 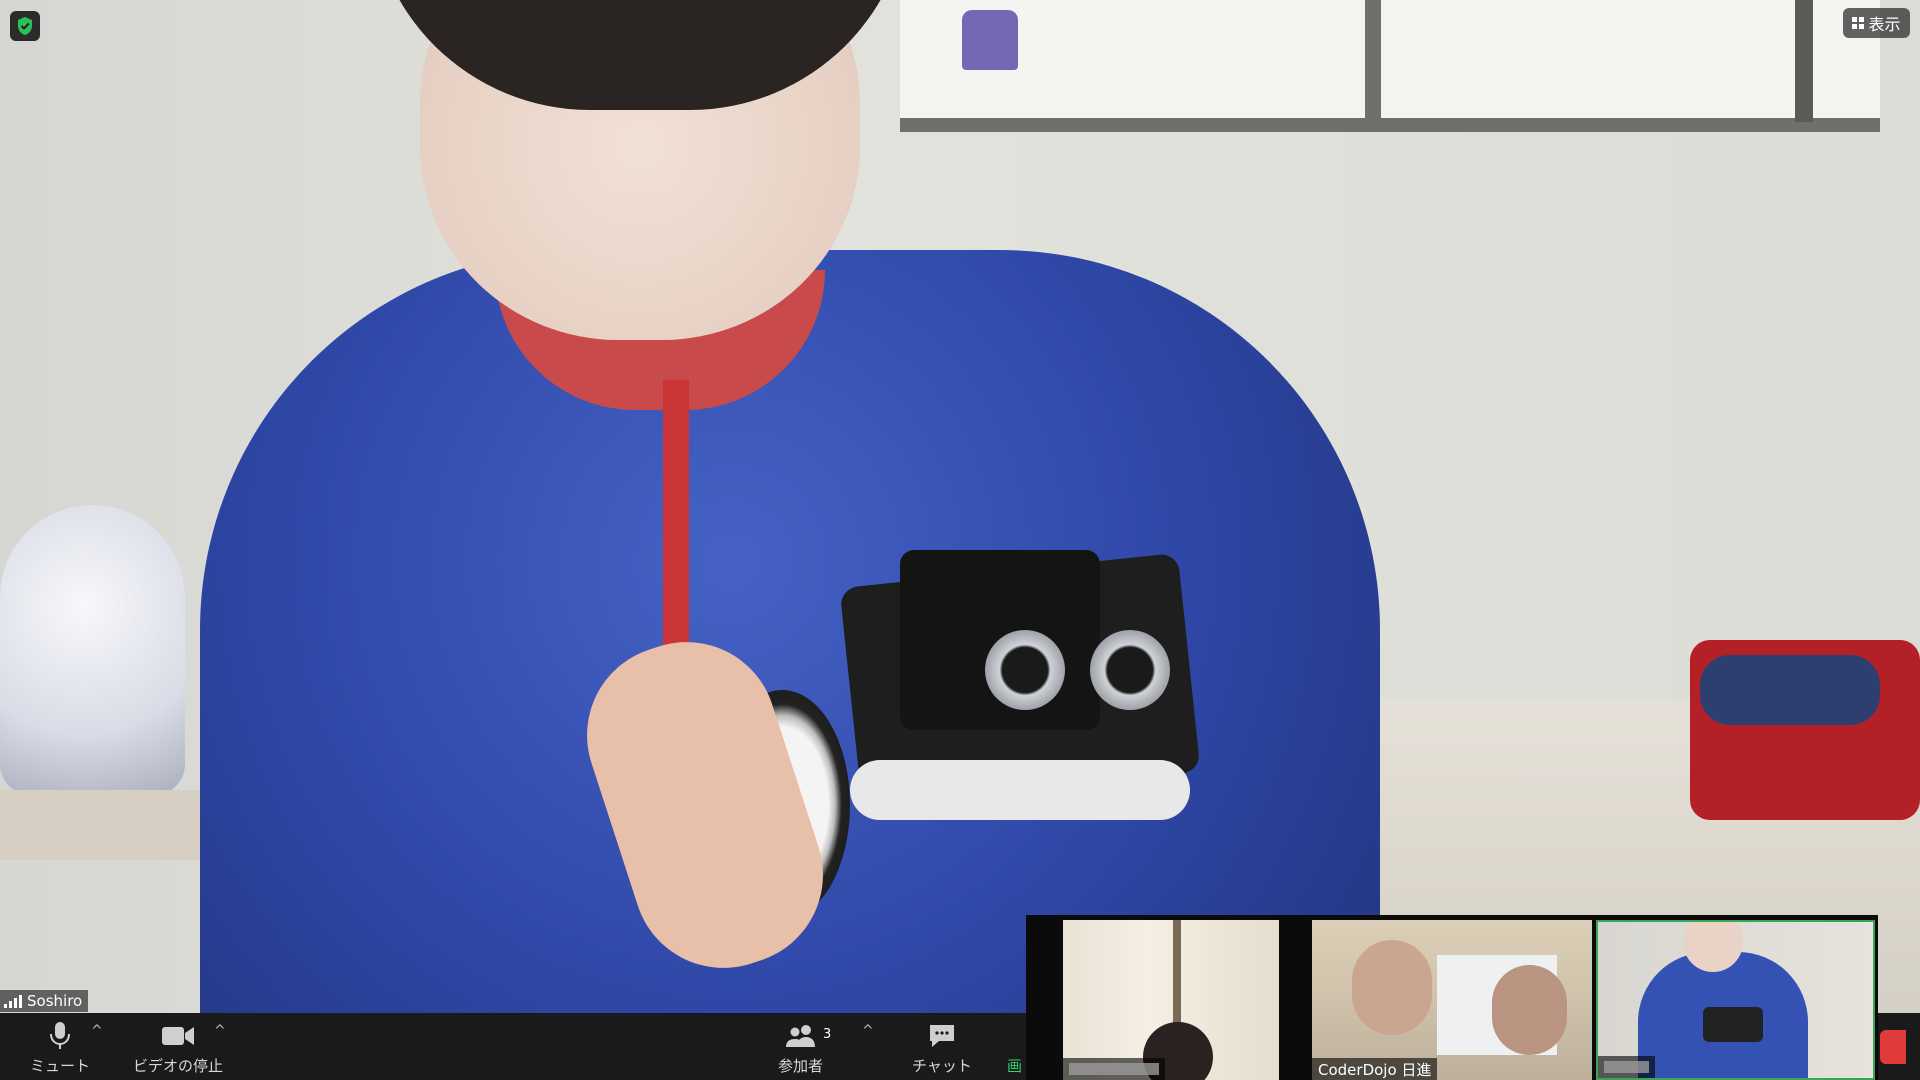 What do you see at coordinates (13, 1001) in the screenshot?
I see `signal-strength-icon` at bounding box center [13, 1001].